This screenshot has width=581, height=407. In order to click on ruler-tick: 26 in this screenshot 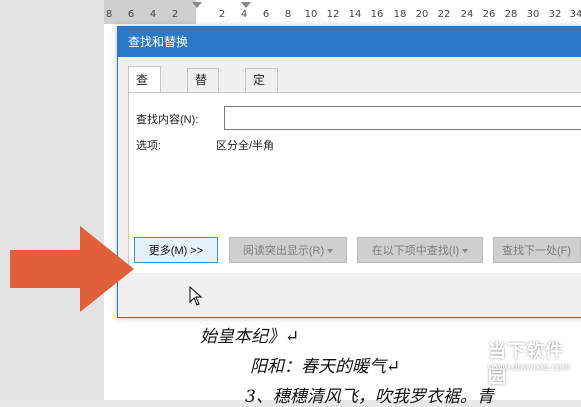, I will do `click(489, 14)`.